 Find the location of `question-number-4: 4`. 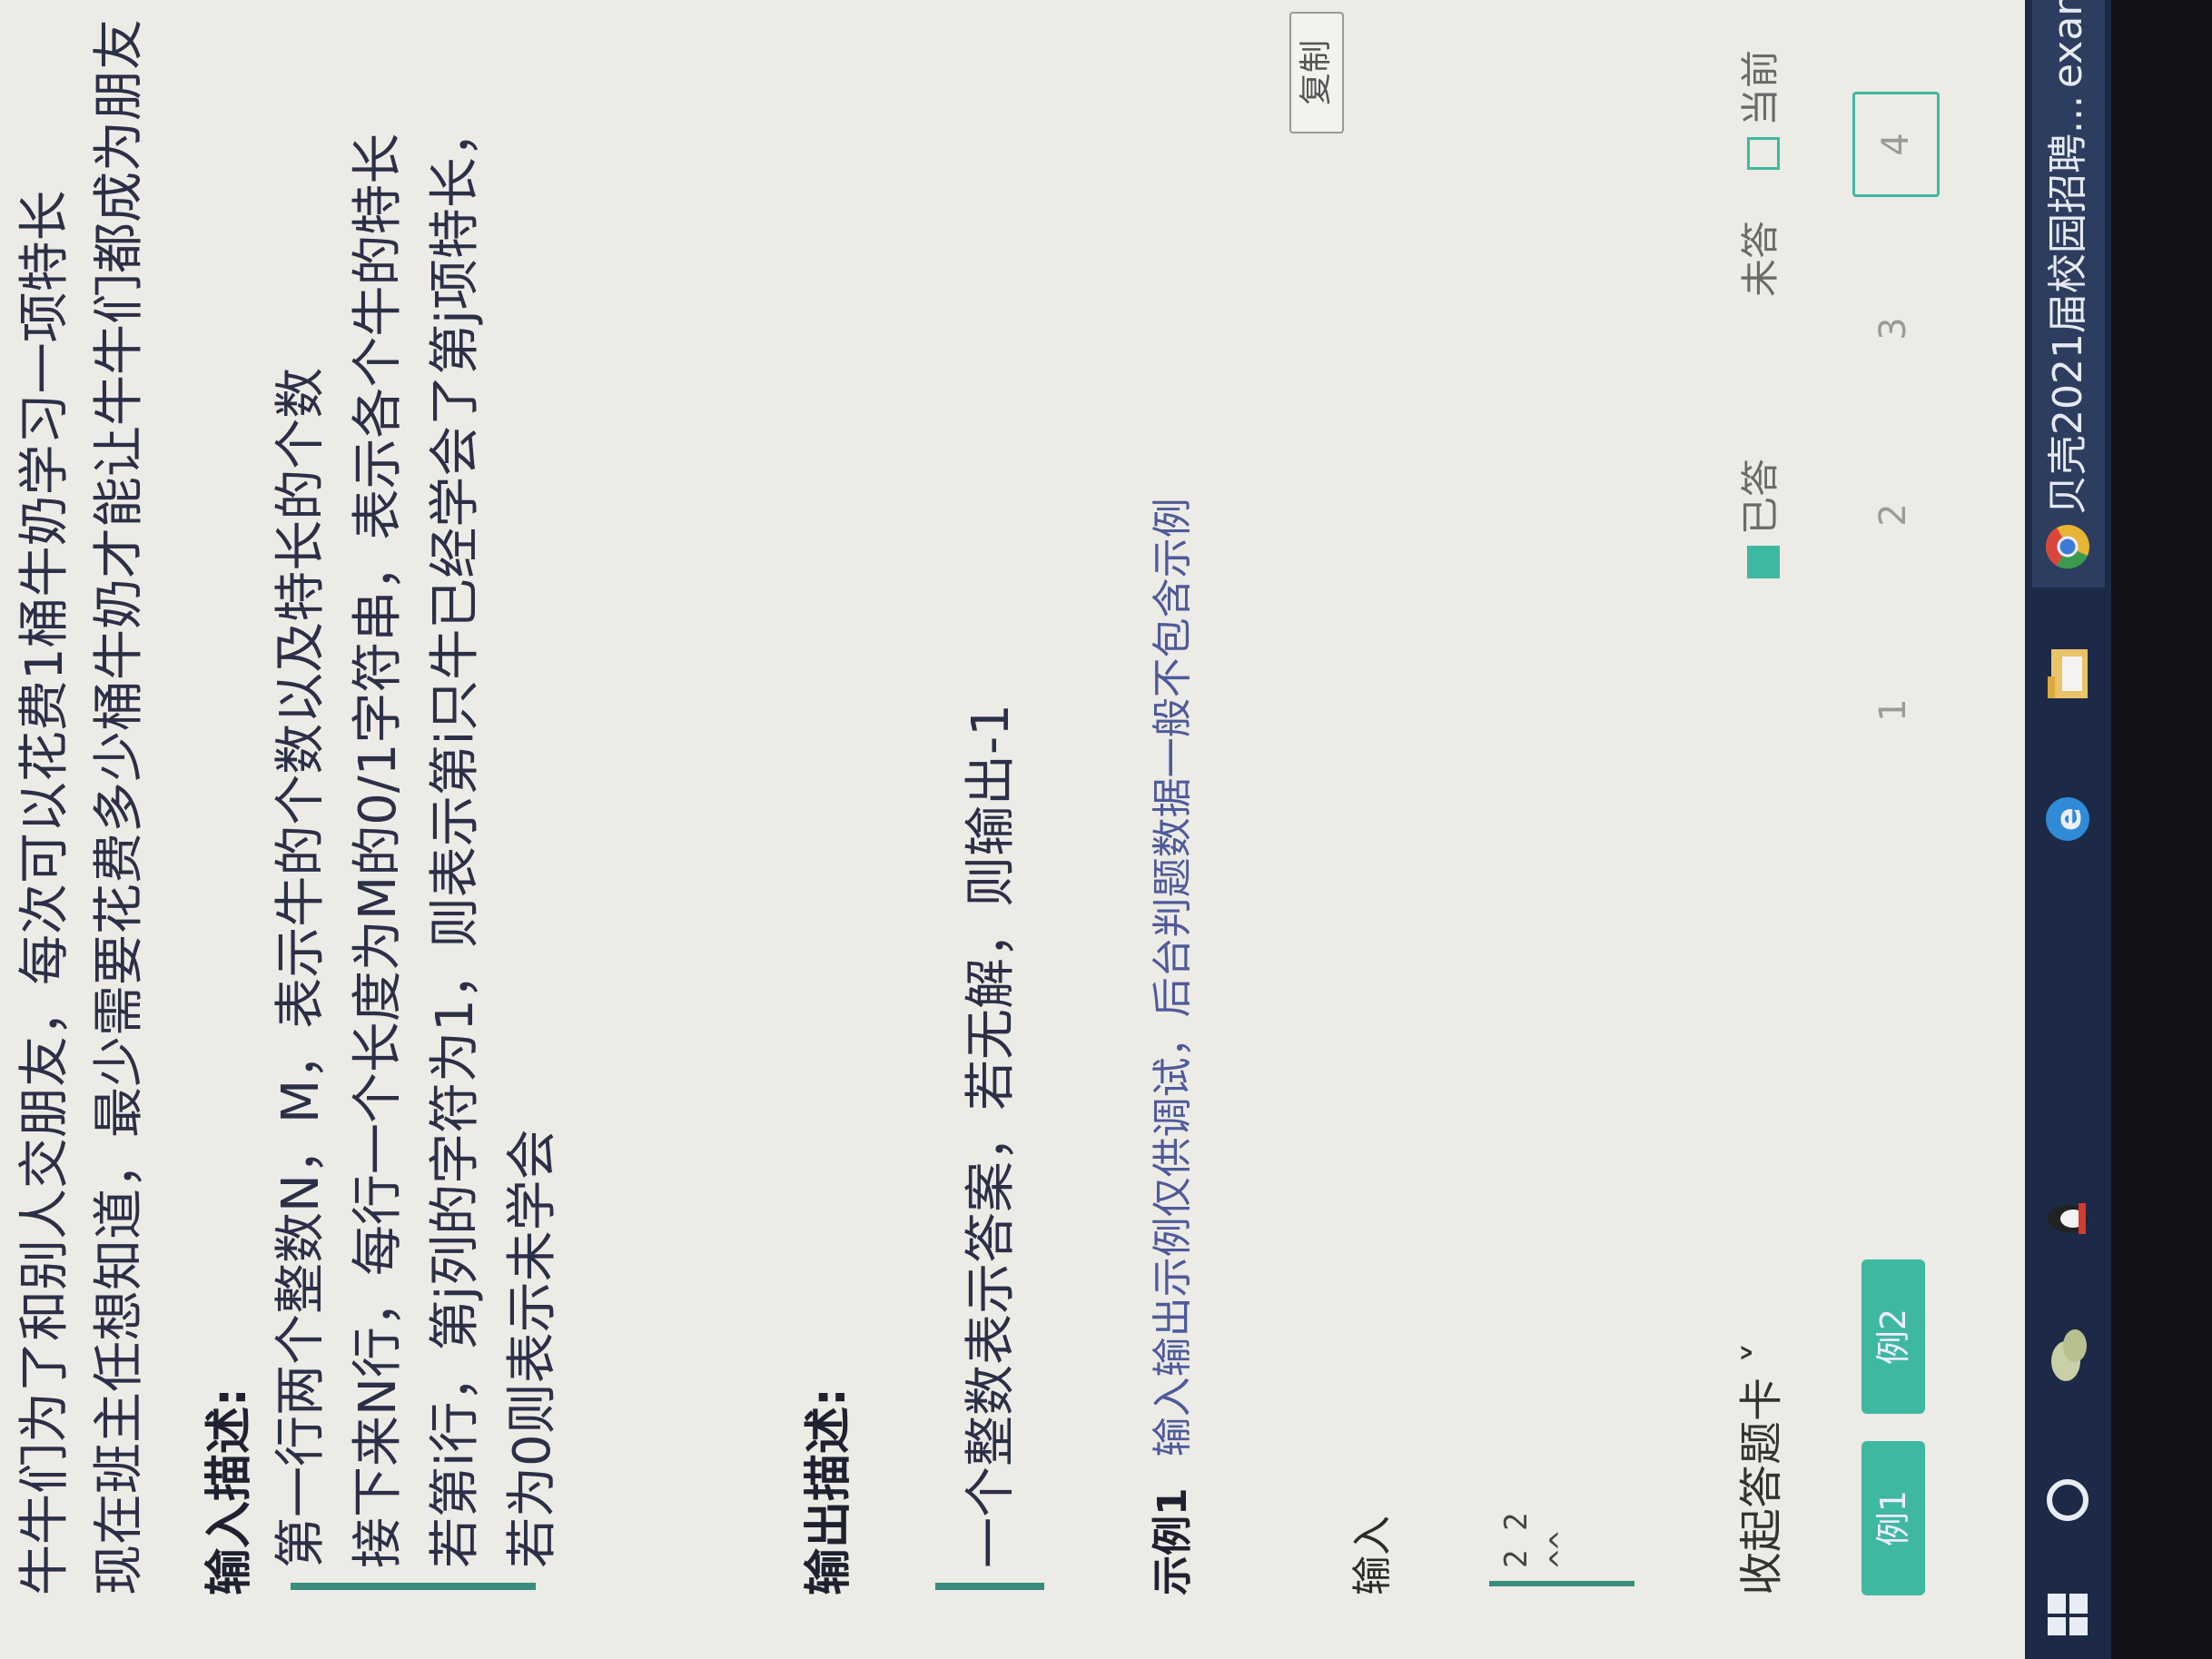

question-number-4: 4 is located at coordinates (1896, 144).